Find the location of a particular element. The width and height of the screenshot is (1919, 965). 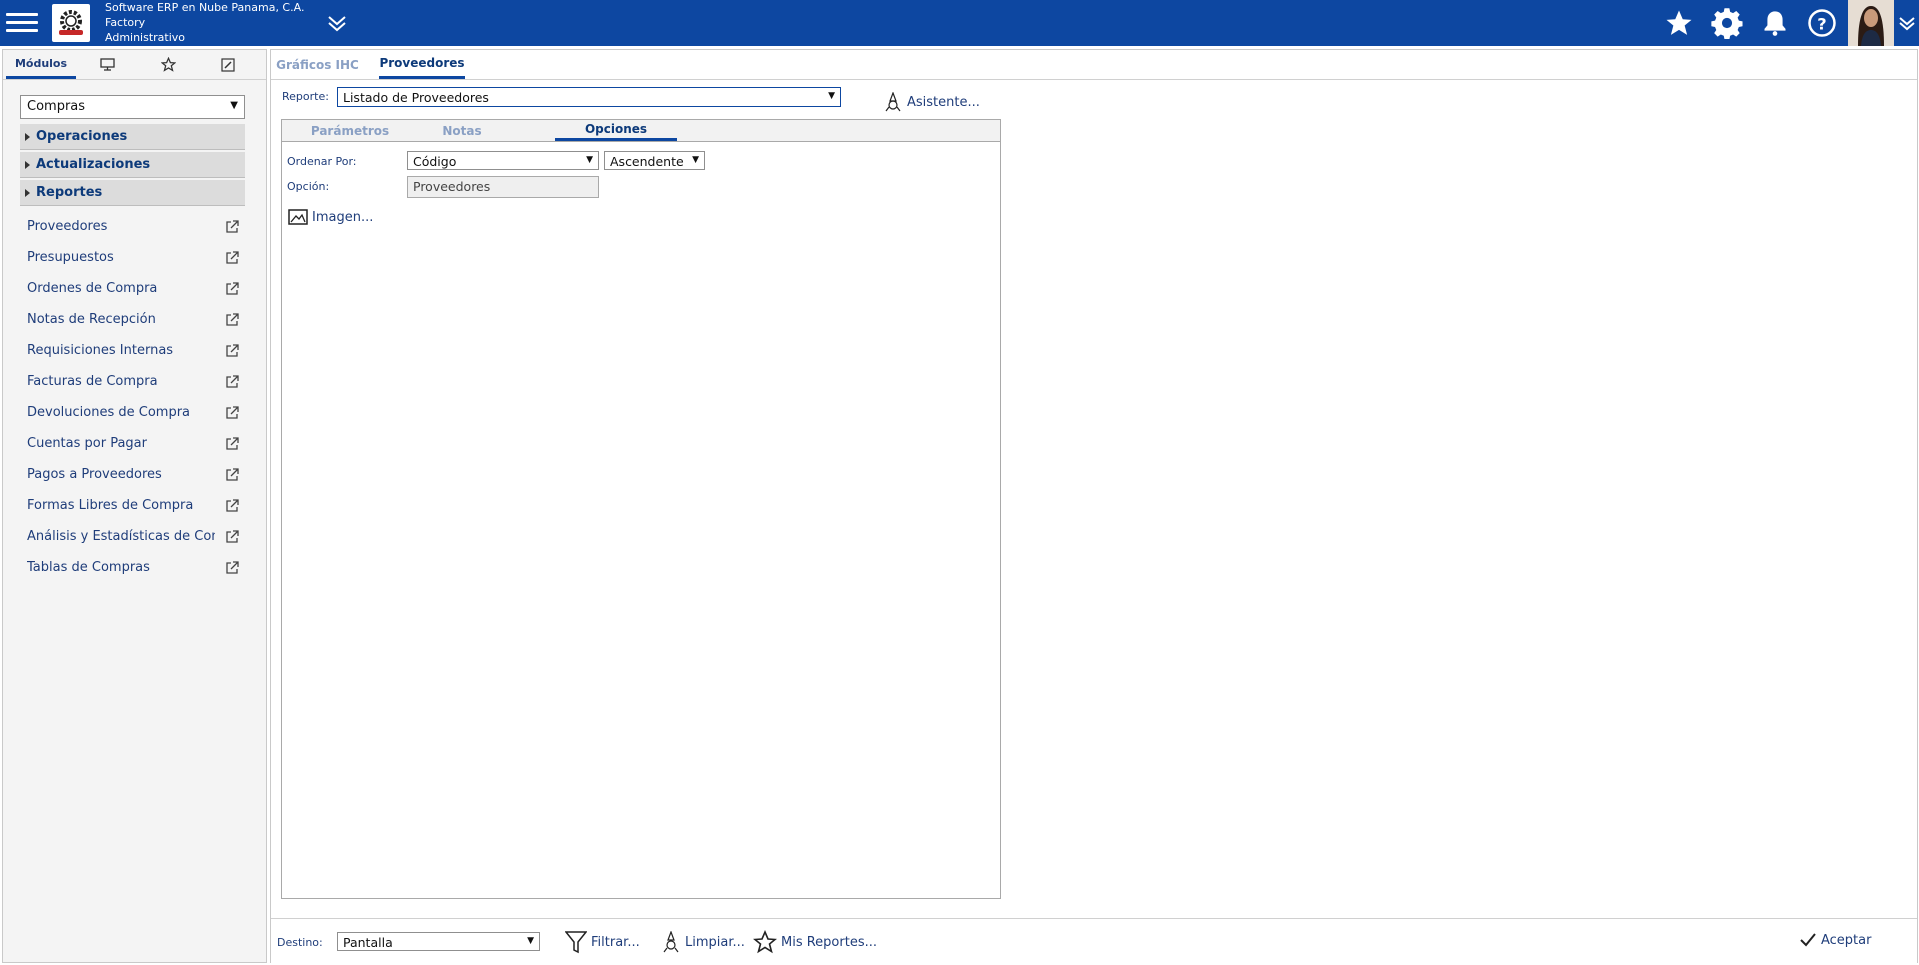

list-item: Devoluciones de Compra is located at coordinates (133, 416).